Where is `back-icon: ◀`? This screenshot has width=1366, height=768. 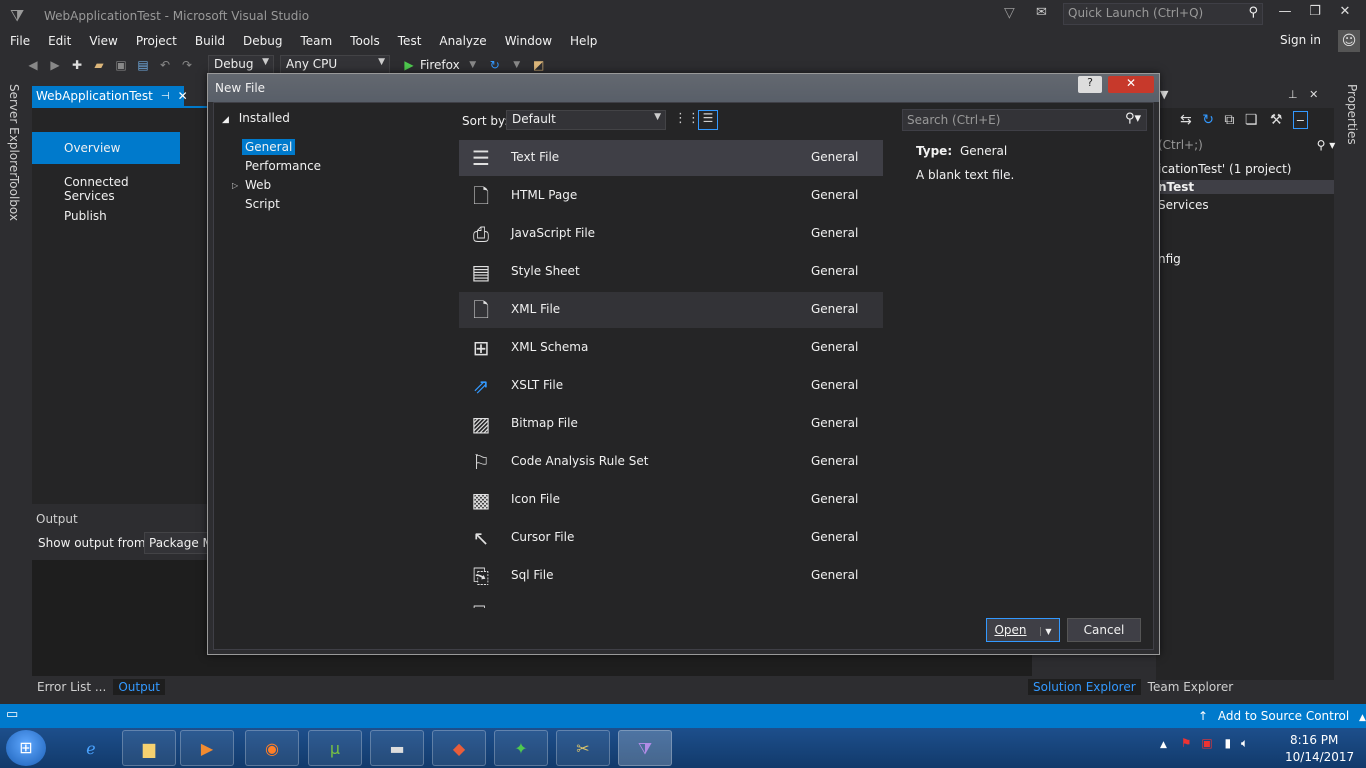 back-icon: ◀ is located at coordinates (33, 65).